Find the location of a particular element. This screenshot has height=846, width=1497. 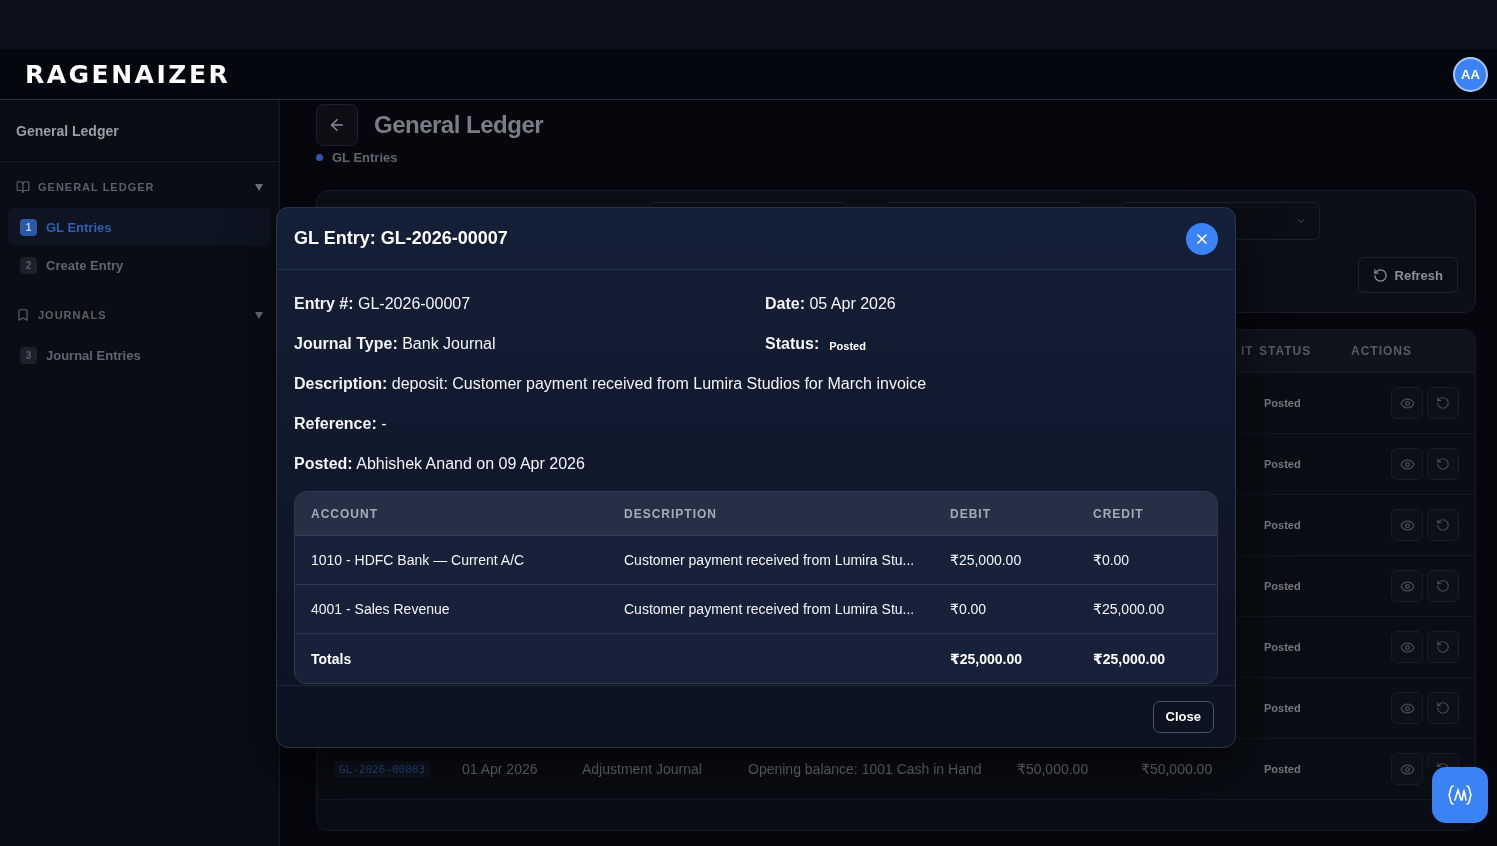

section-heading: JOURNALS is located at coordinates (142, 315).